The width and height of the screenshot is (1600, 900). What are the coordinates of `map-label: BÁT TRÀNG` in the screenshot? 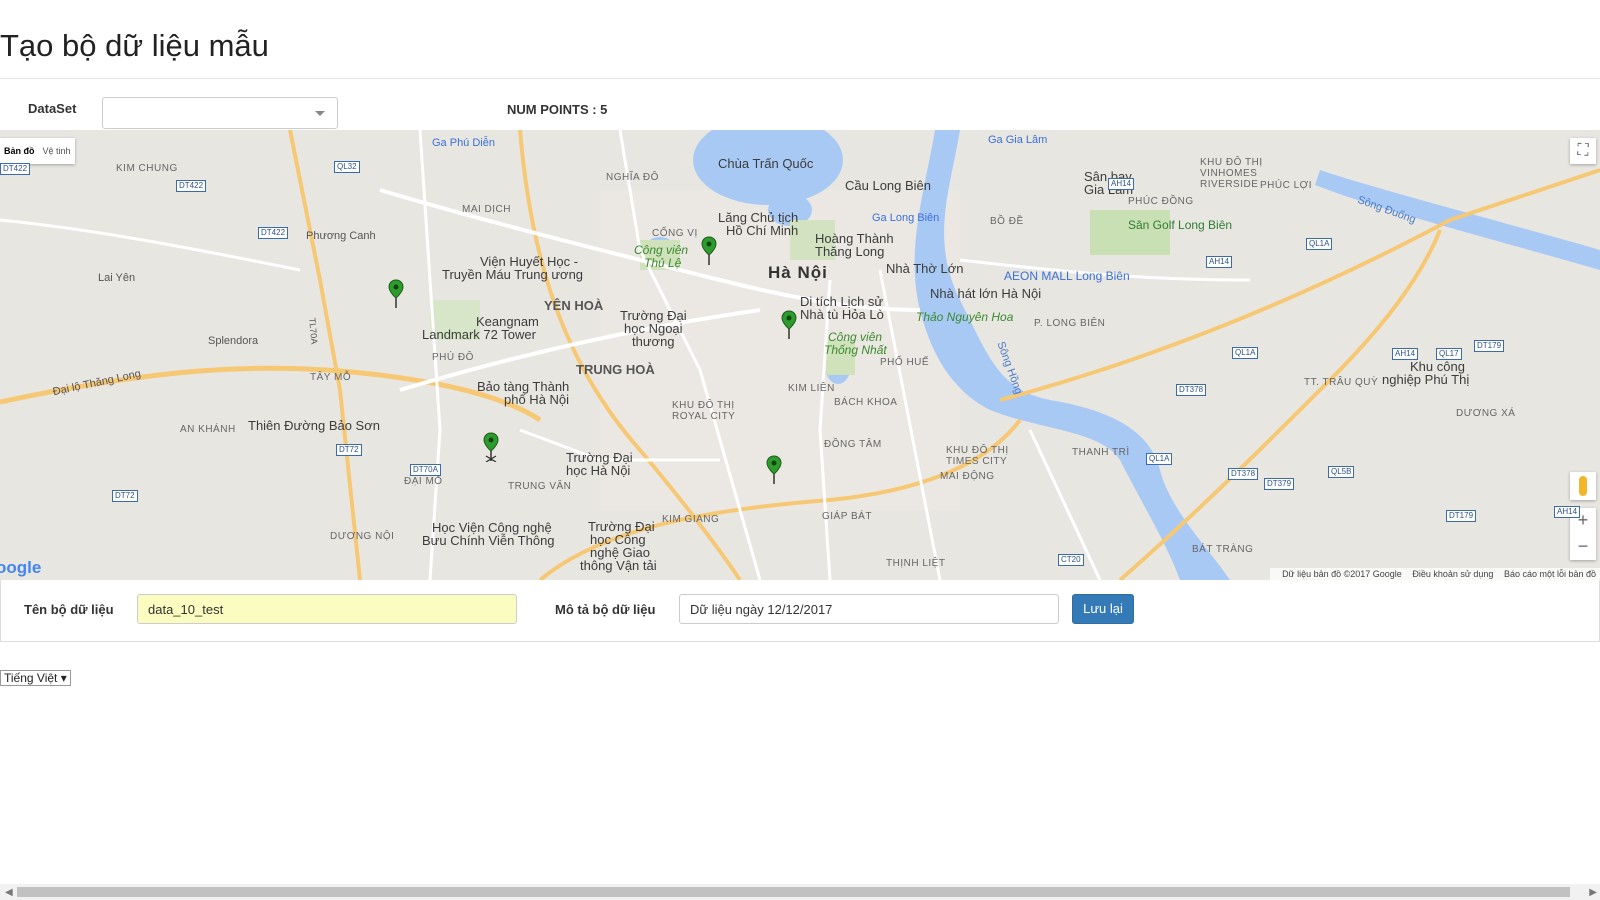 It's located at (1223, 549).